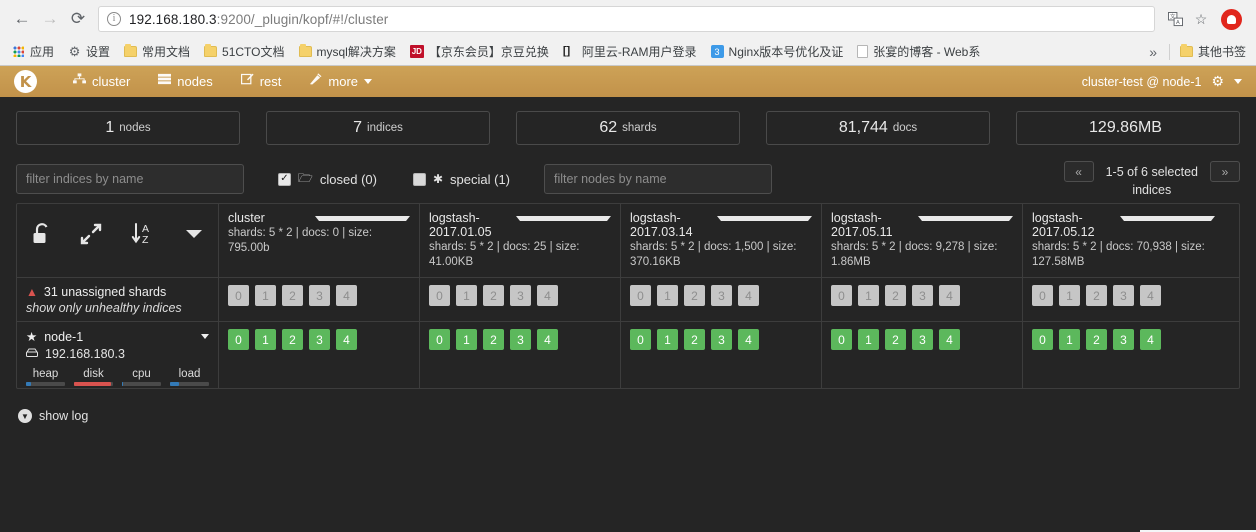 This screenshot has height=532, width=1256. I want to click on kopf-logo-icon: K, so click(25, 81).